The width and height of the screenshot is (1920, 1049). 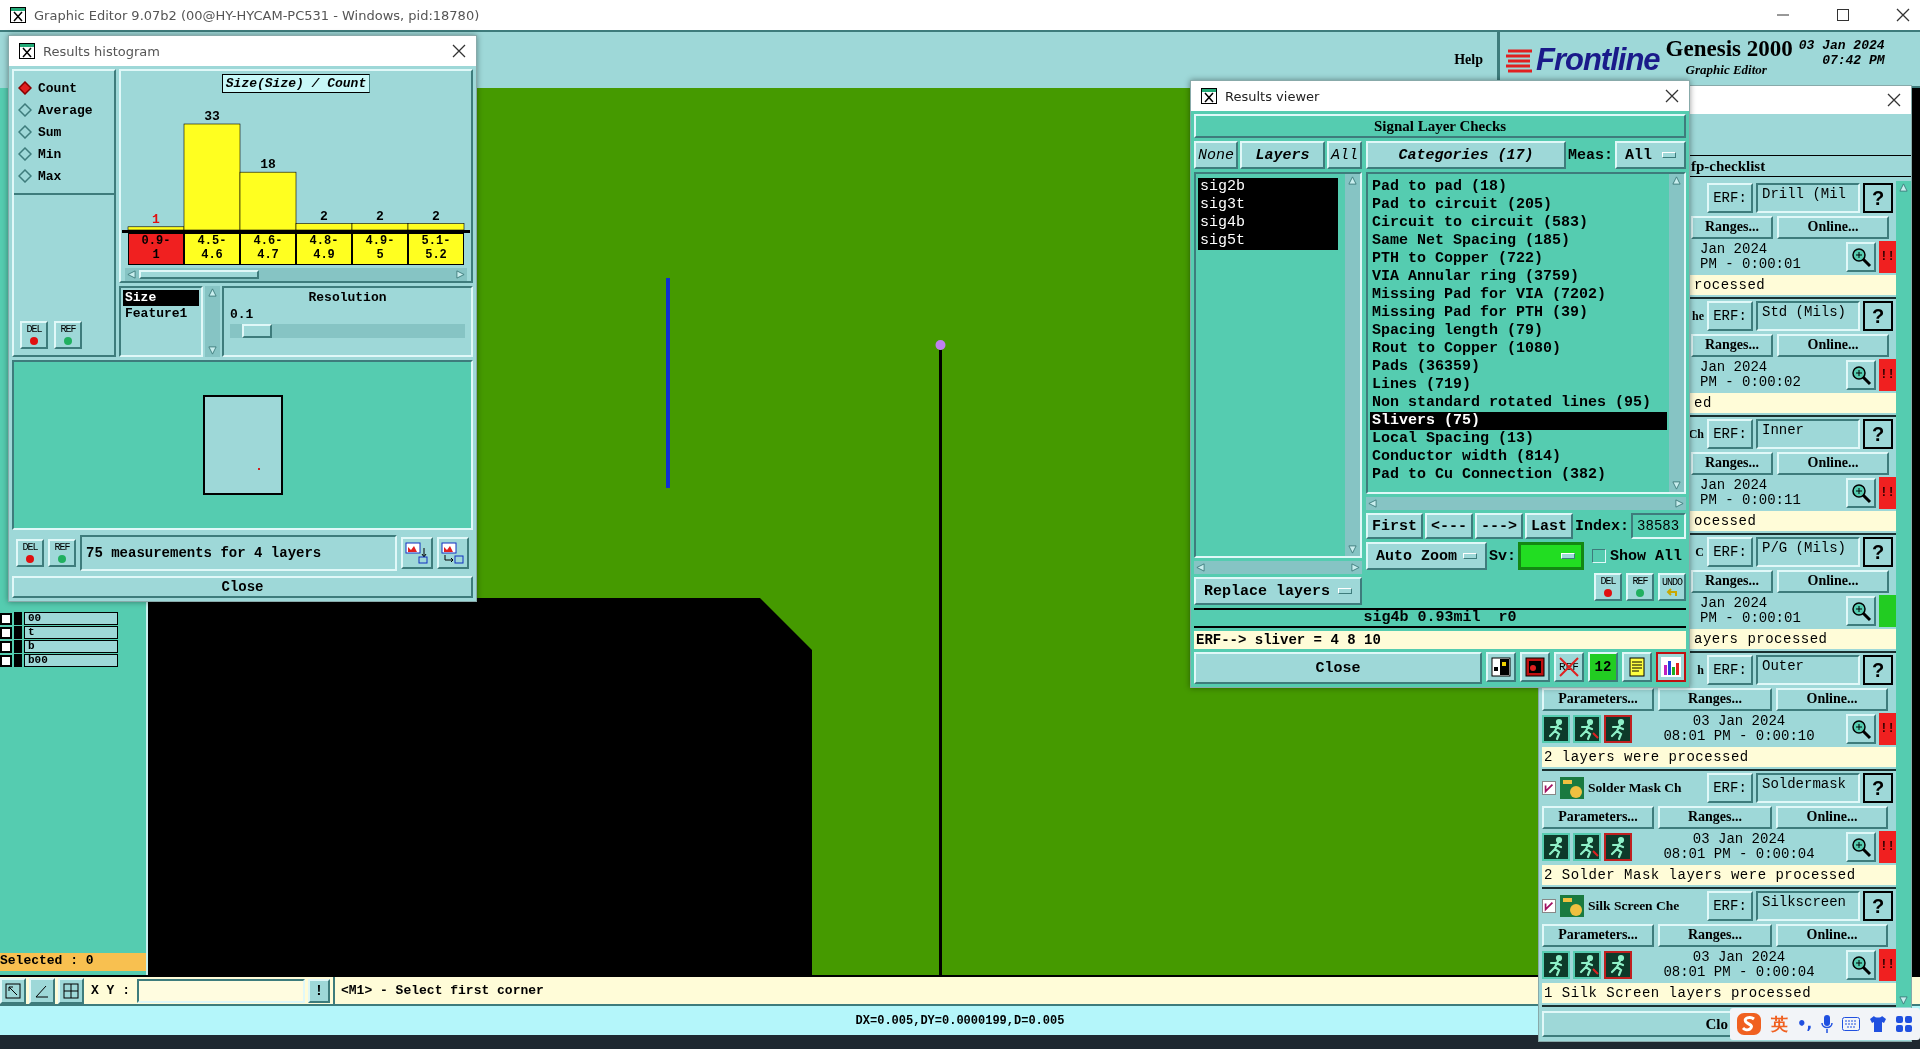 I want to click on categories-header: Categories (17), so click(x=1466, y=155).